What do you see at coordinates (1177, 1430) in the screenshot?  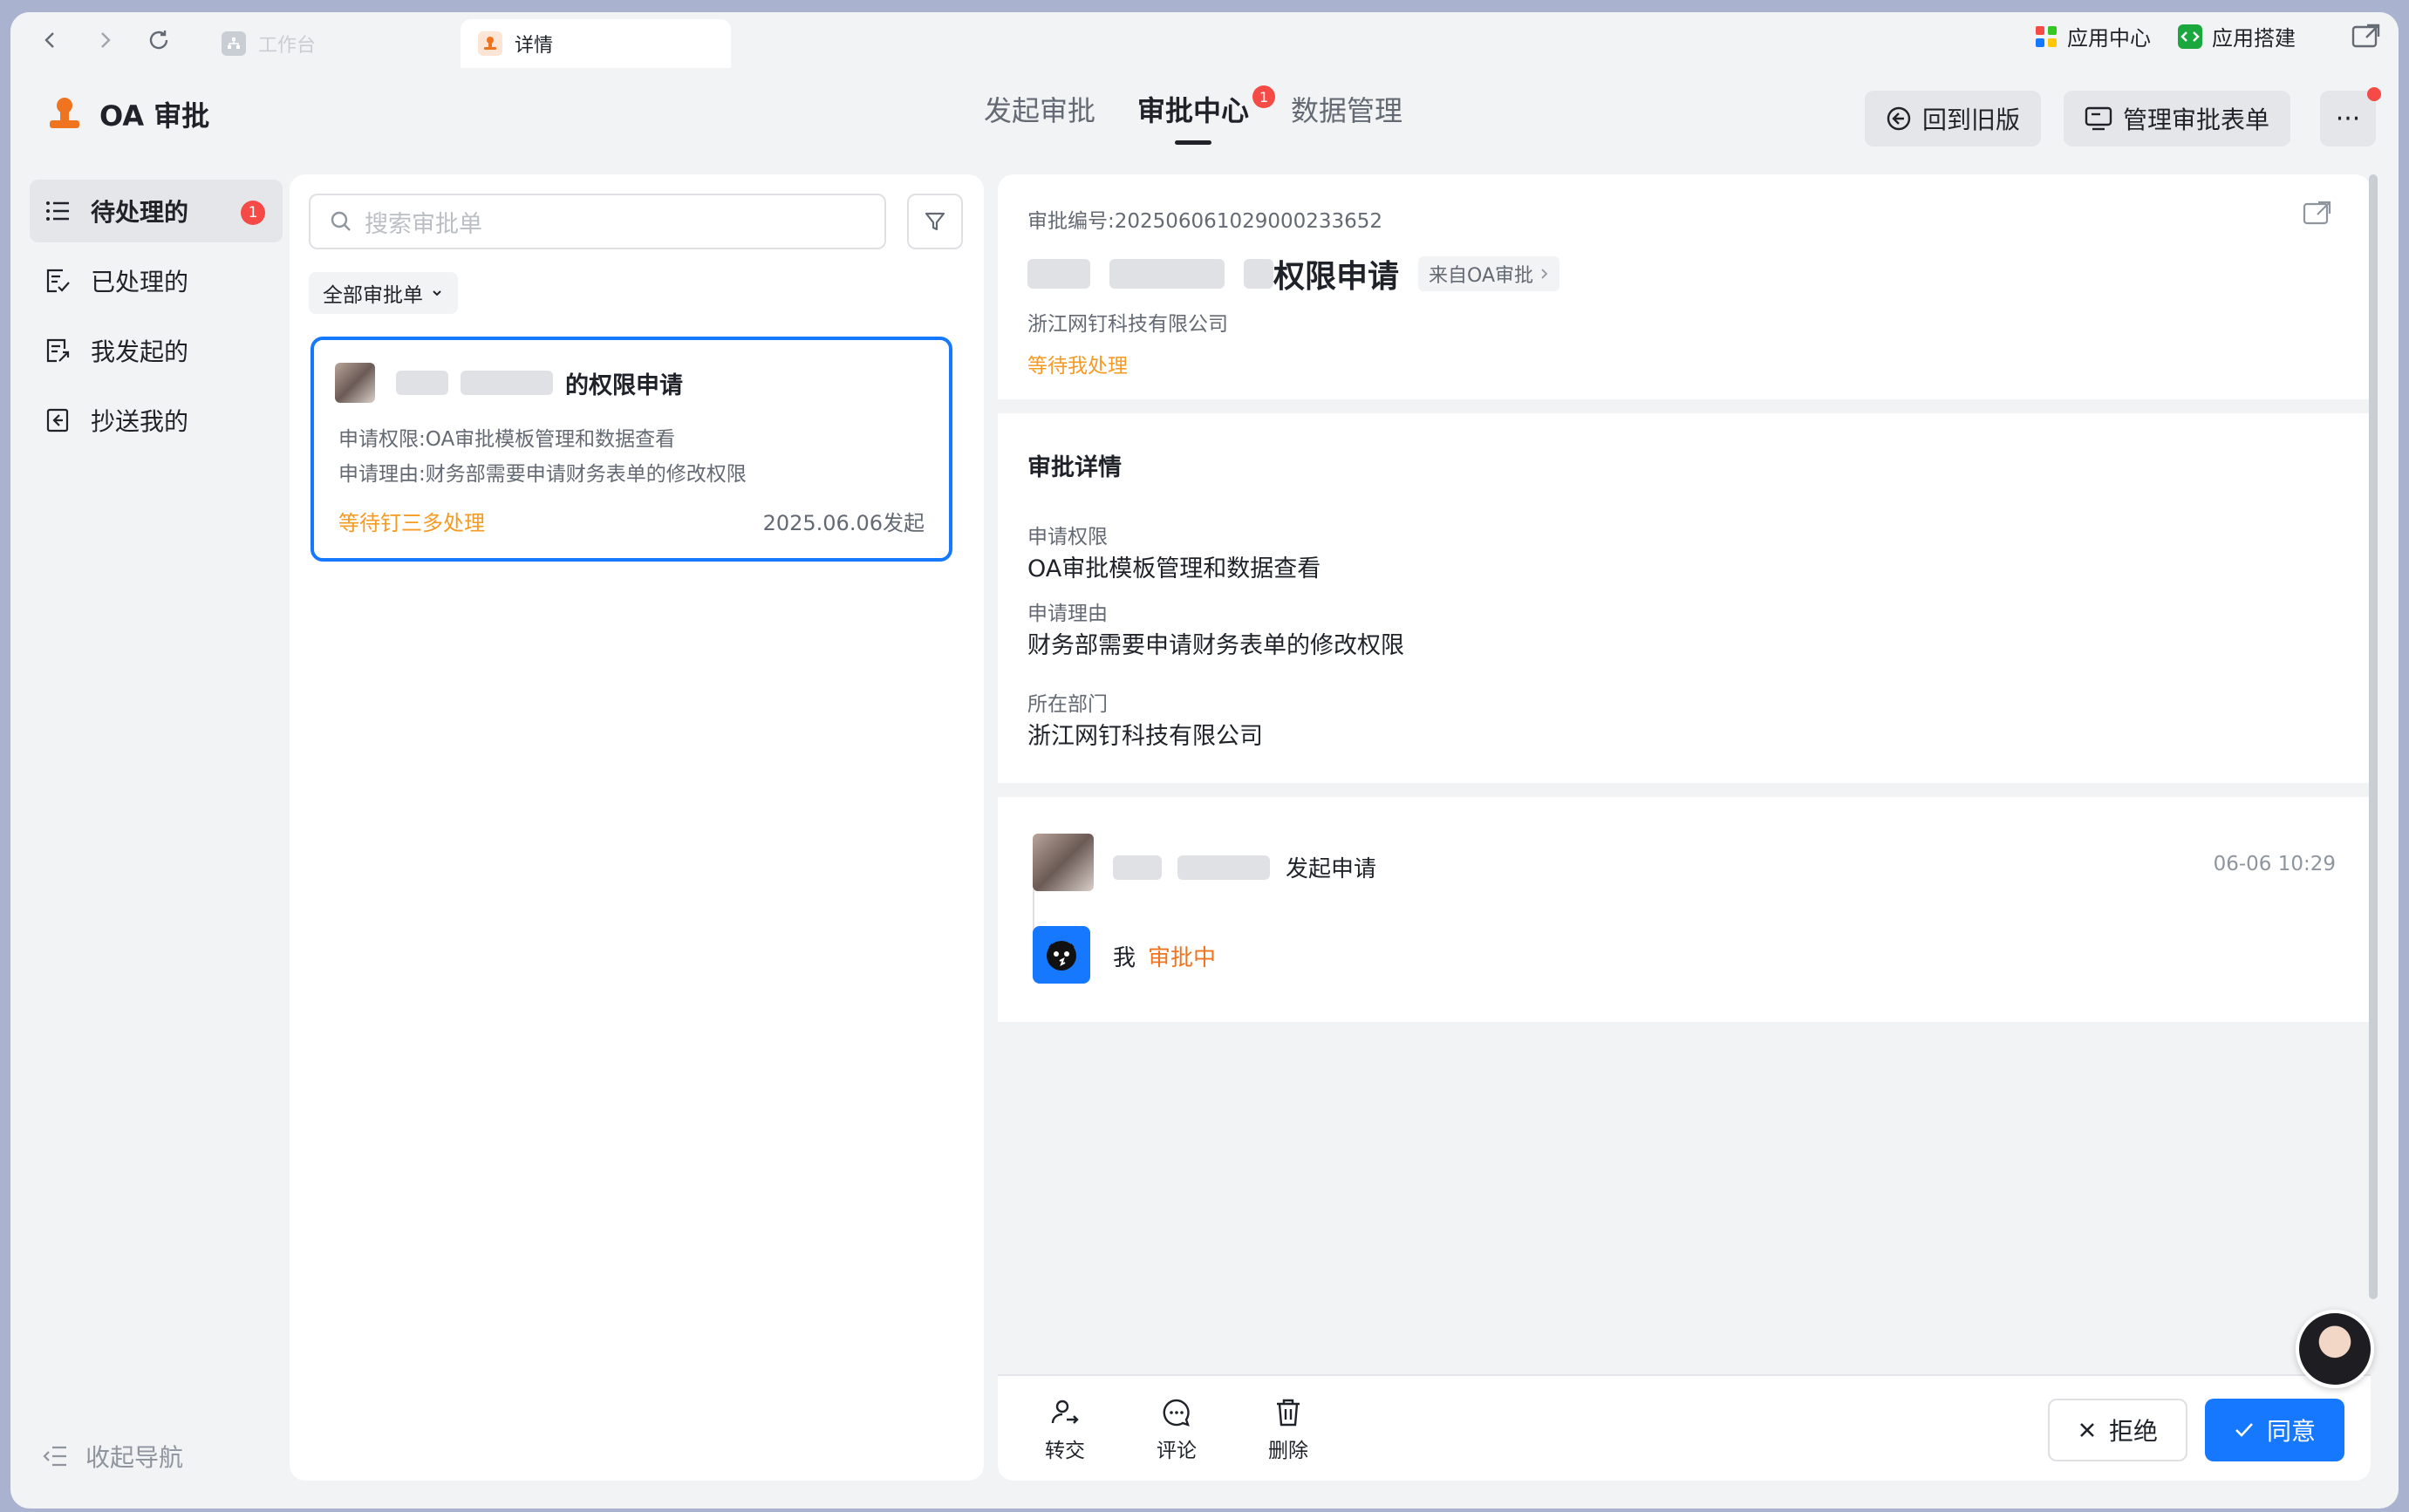 I see `comment-button: 评论` at bounding box center [1177, 1430].